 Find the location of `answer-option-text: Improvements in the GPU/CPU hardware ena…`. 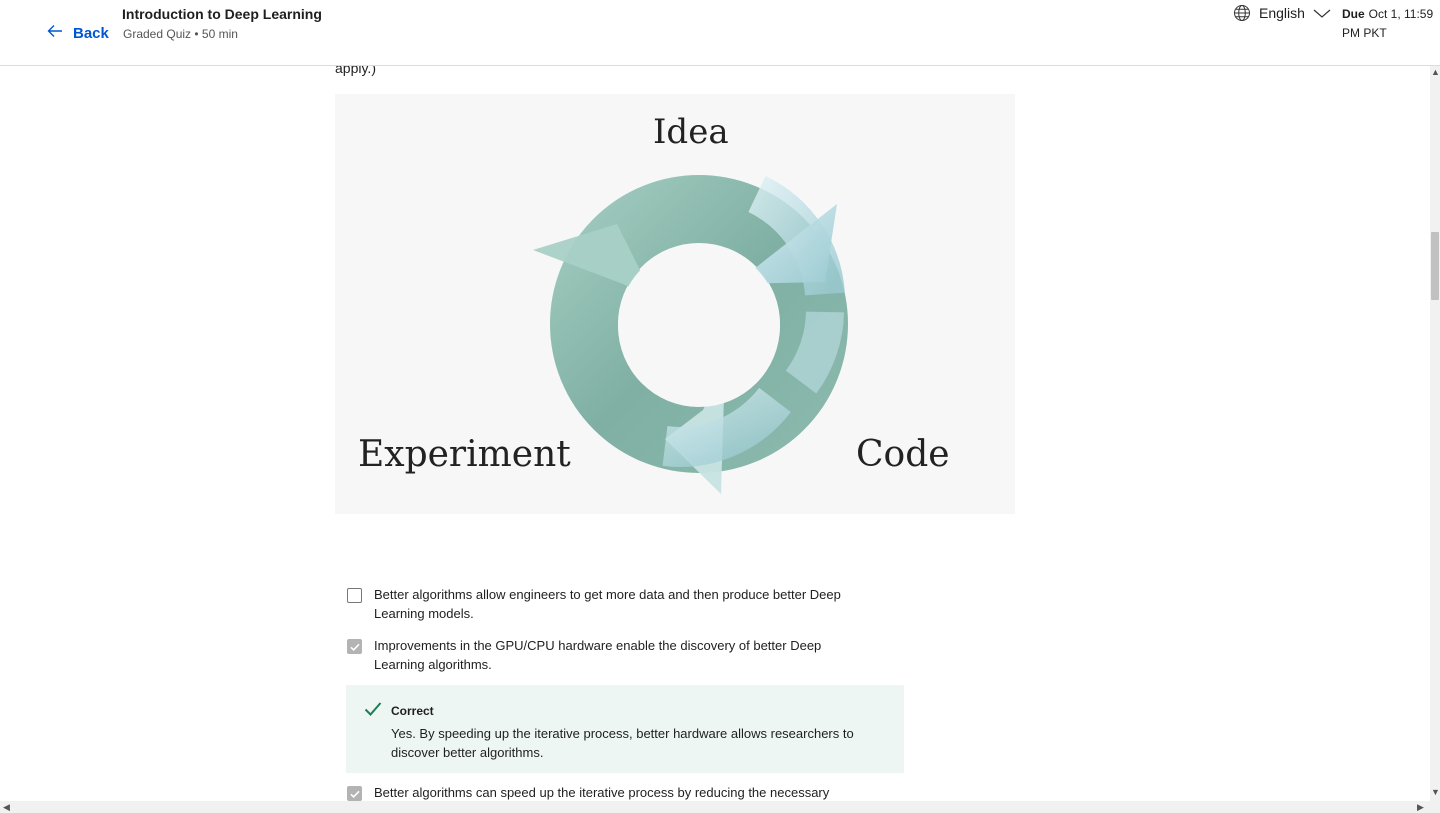

answer-option-text: Improvements in the GPU/CPU hardware ena… is located at coordinates (598, 655).